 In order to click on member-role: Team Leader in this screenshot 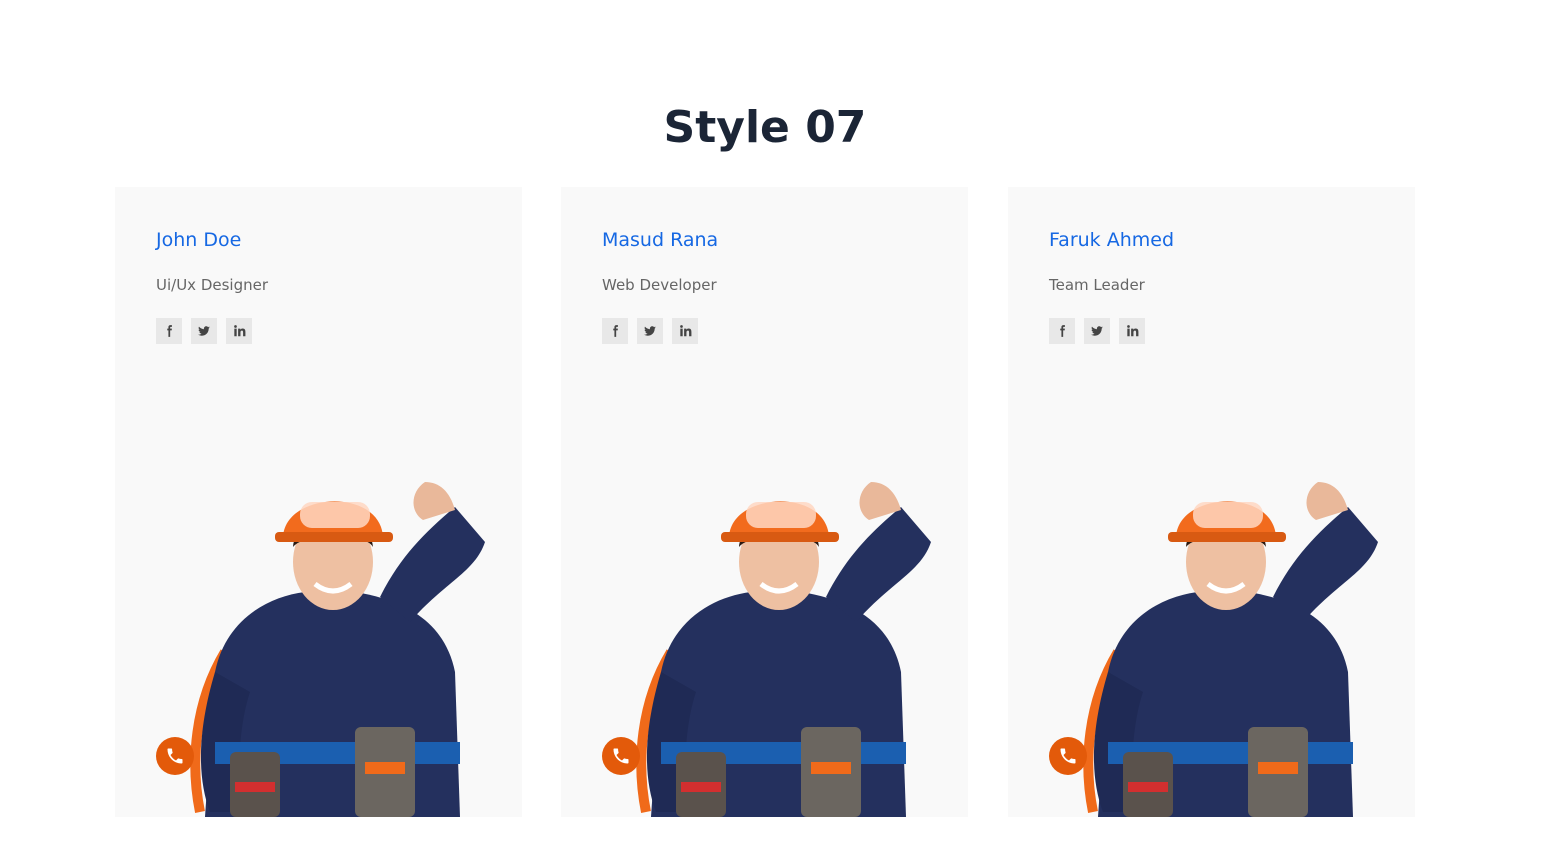, I will do `click(1097, 285)`.